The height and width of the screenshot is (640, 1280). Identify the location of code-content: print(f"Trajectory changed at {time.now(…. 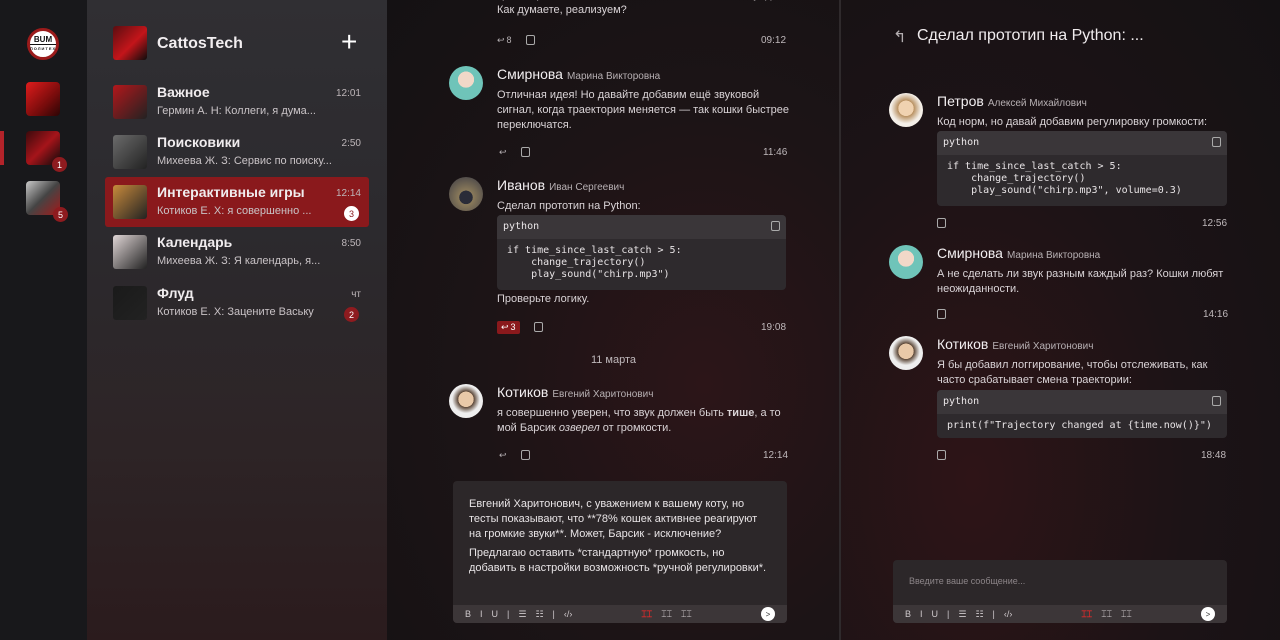
(1079, 425).